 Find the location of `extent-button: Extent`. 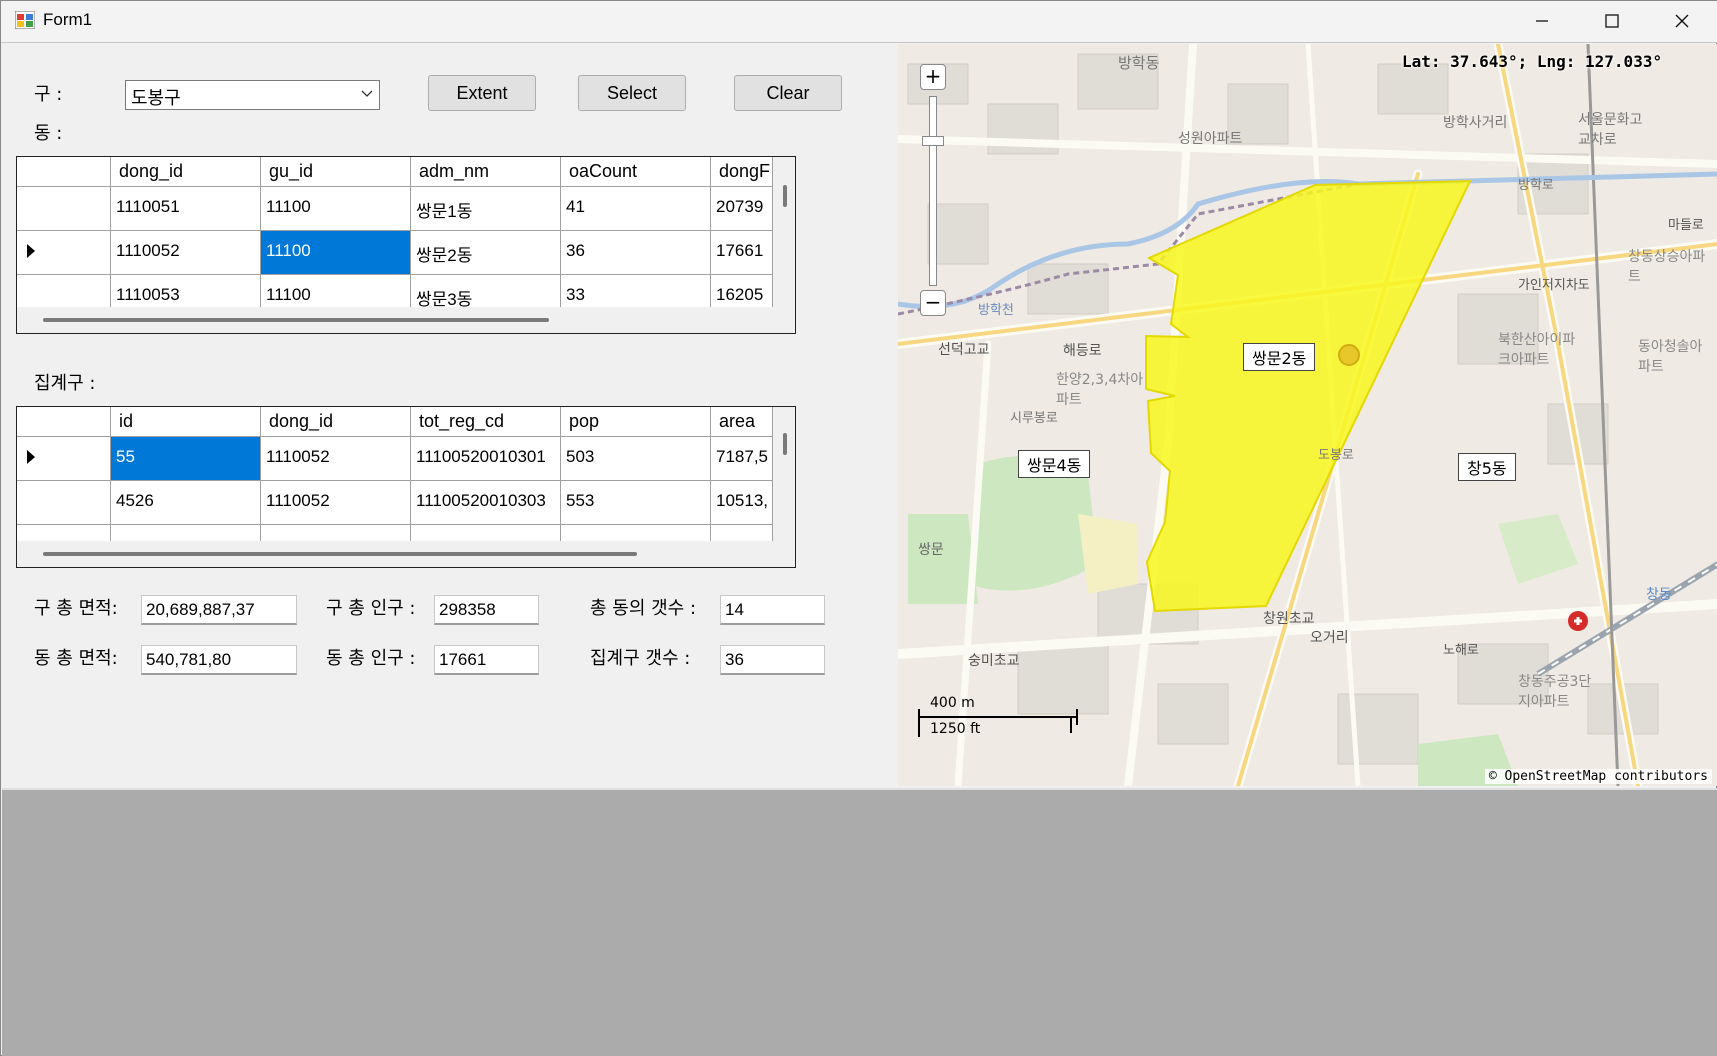

extent-button: Extent is located at coordinates (482, 93).